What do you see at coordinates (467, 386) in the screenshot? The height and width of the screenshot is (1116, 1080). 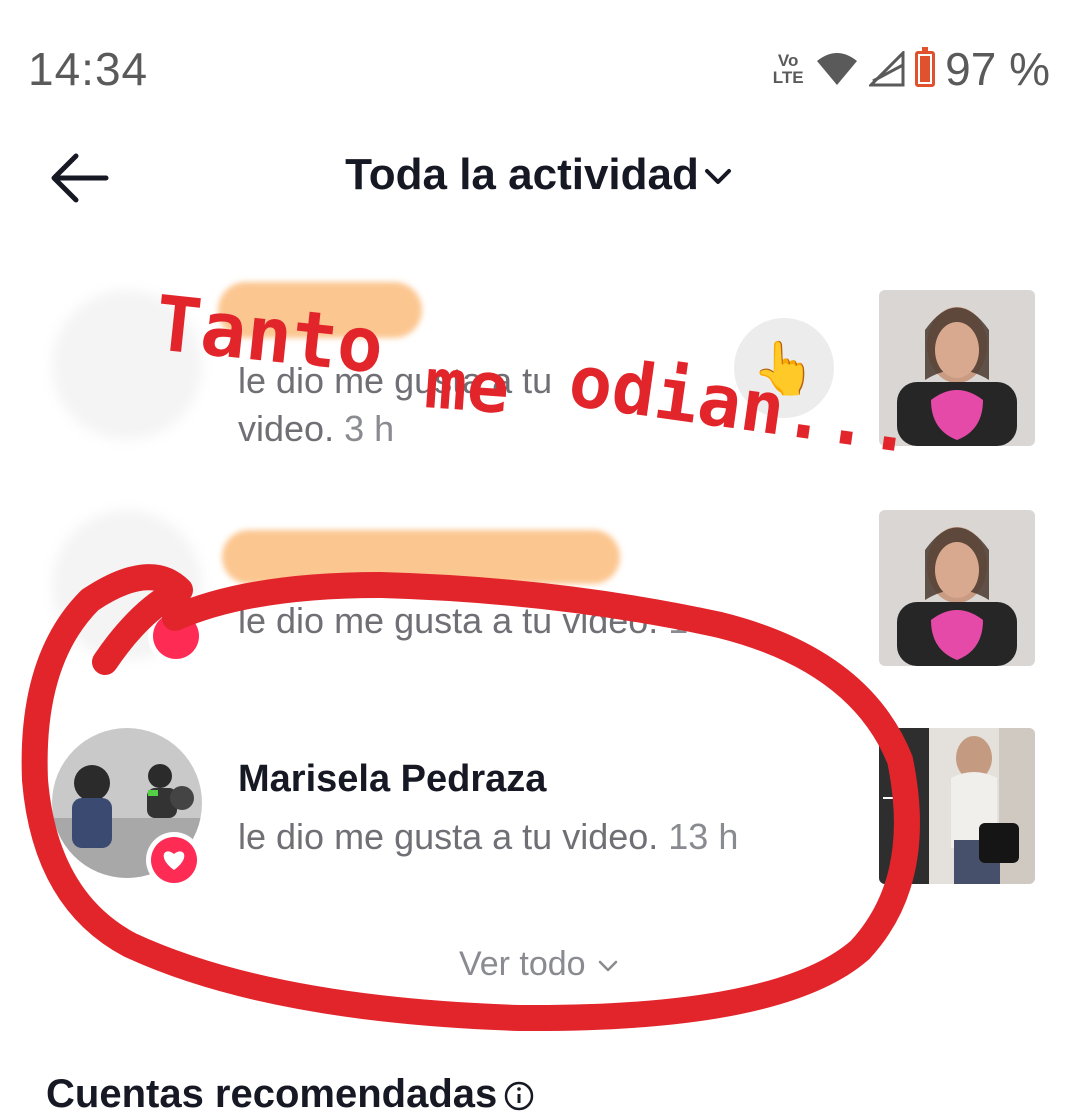 I see `annotation-text-me: me` at bounding box center [467, 386].